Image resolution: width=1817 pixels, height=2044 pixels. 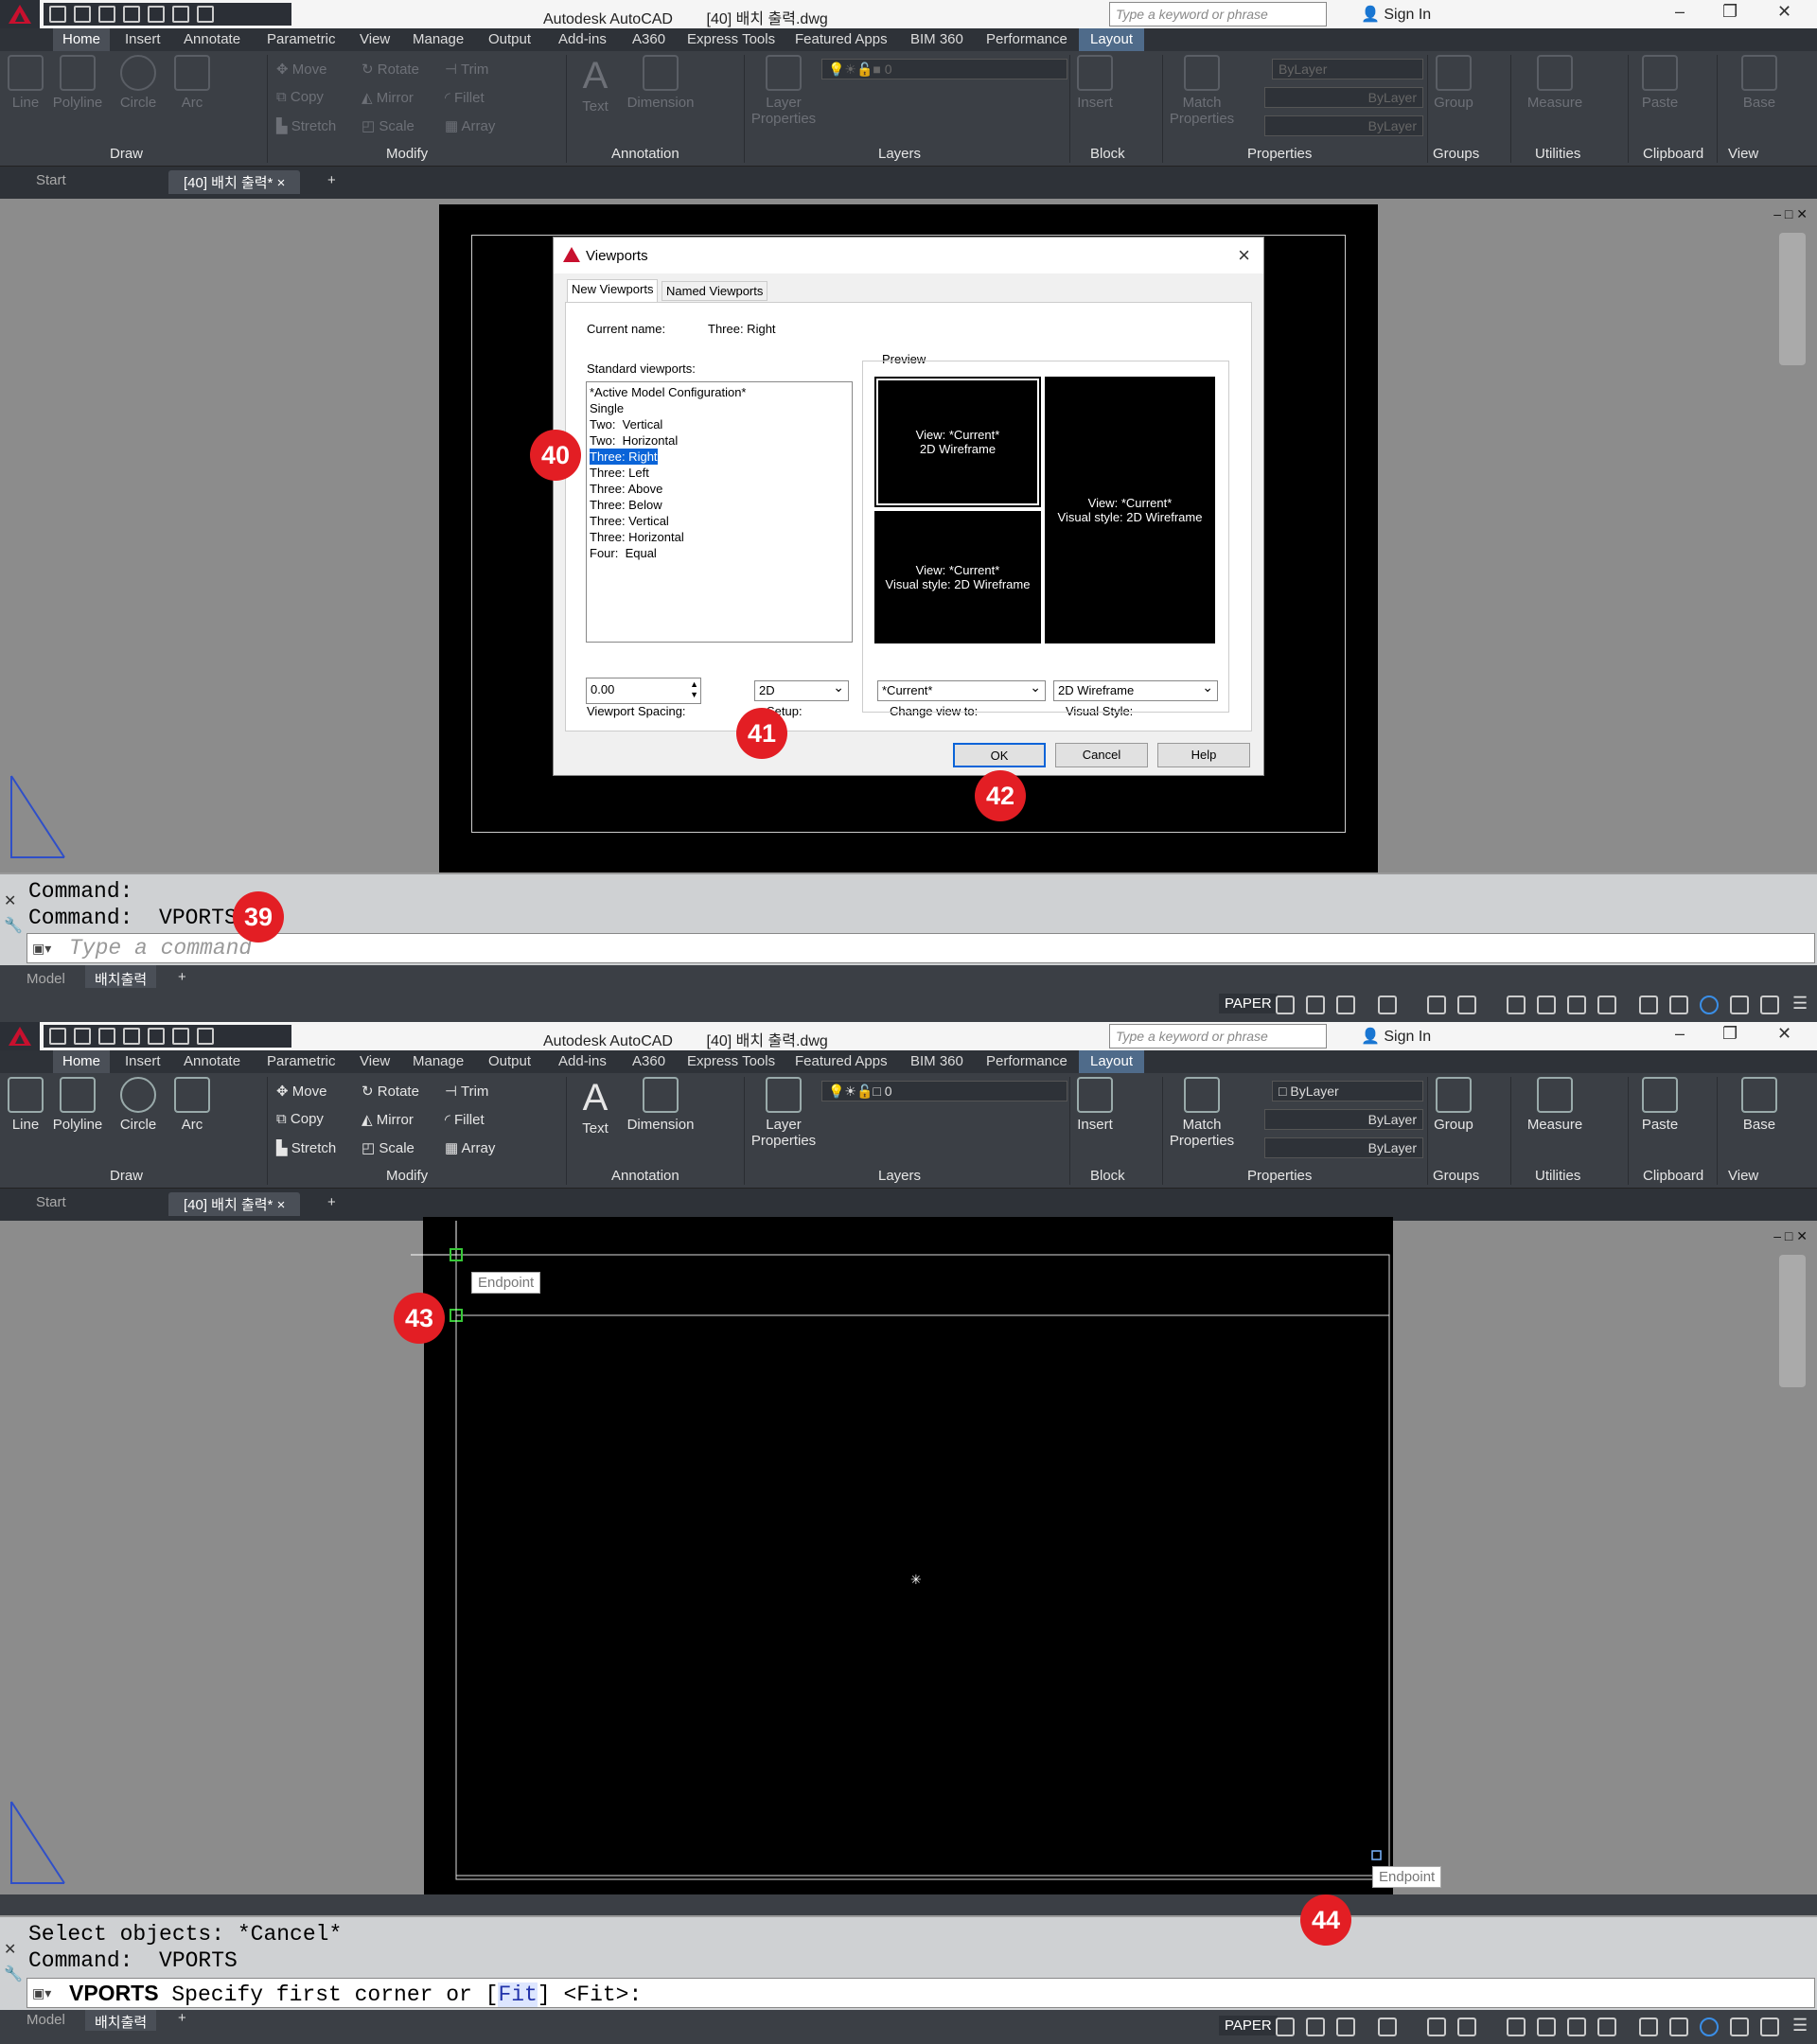 What do you see at coordinates (1800, 1003) in the screenshot?
I see `menu-icon: ☰` at bounding box center [1800, 1003].